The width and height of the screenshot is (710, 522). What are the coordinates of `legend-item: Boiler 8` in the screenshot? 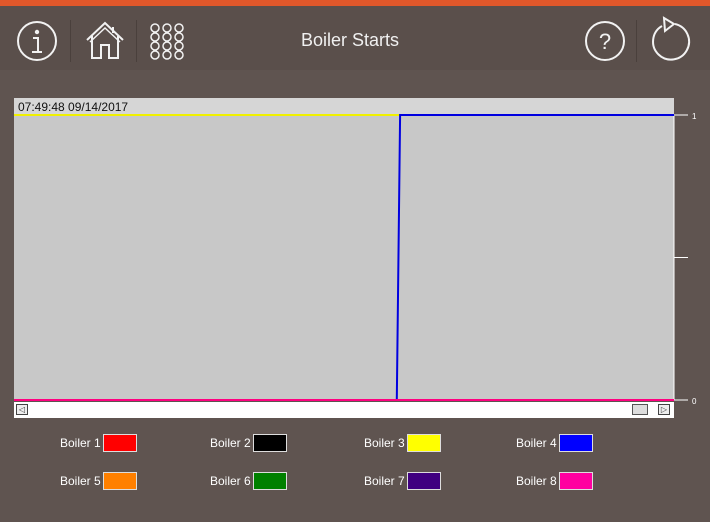 It's located at (554, 481).